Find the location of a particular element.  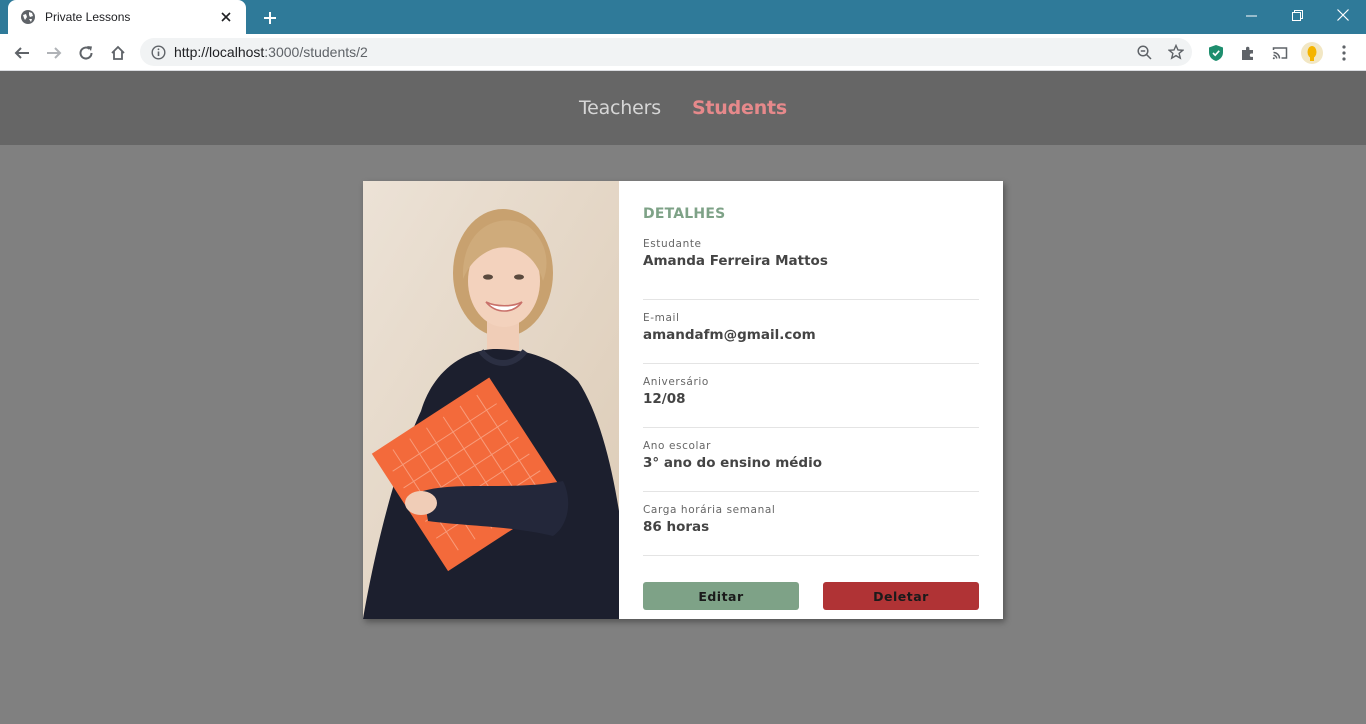

student-photo is located at coordinates (491, 400).